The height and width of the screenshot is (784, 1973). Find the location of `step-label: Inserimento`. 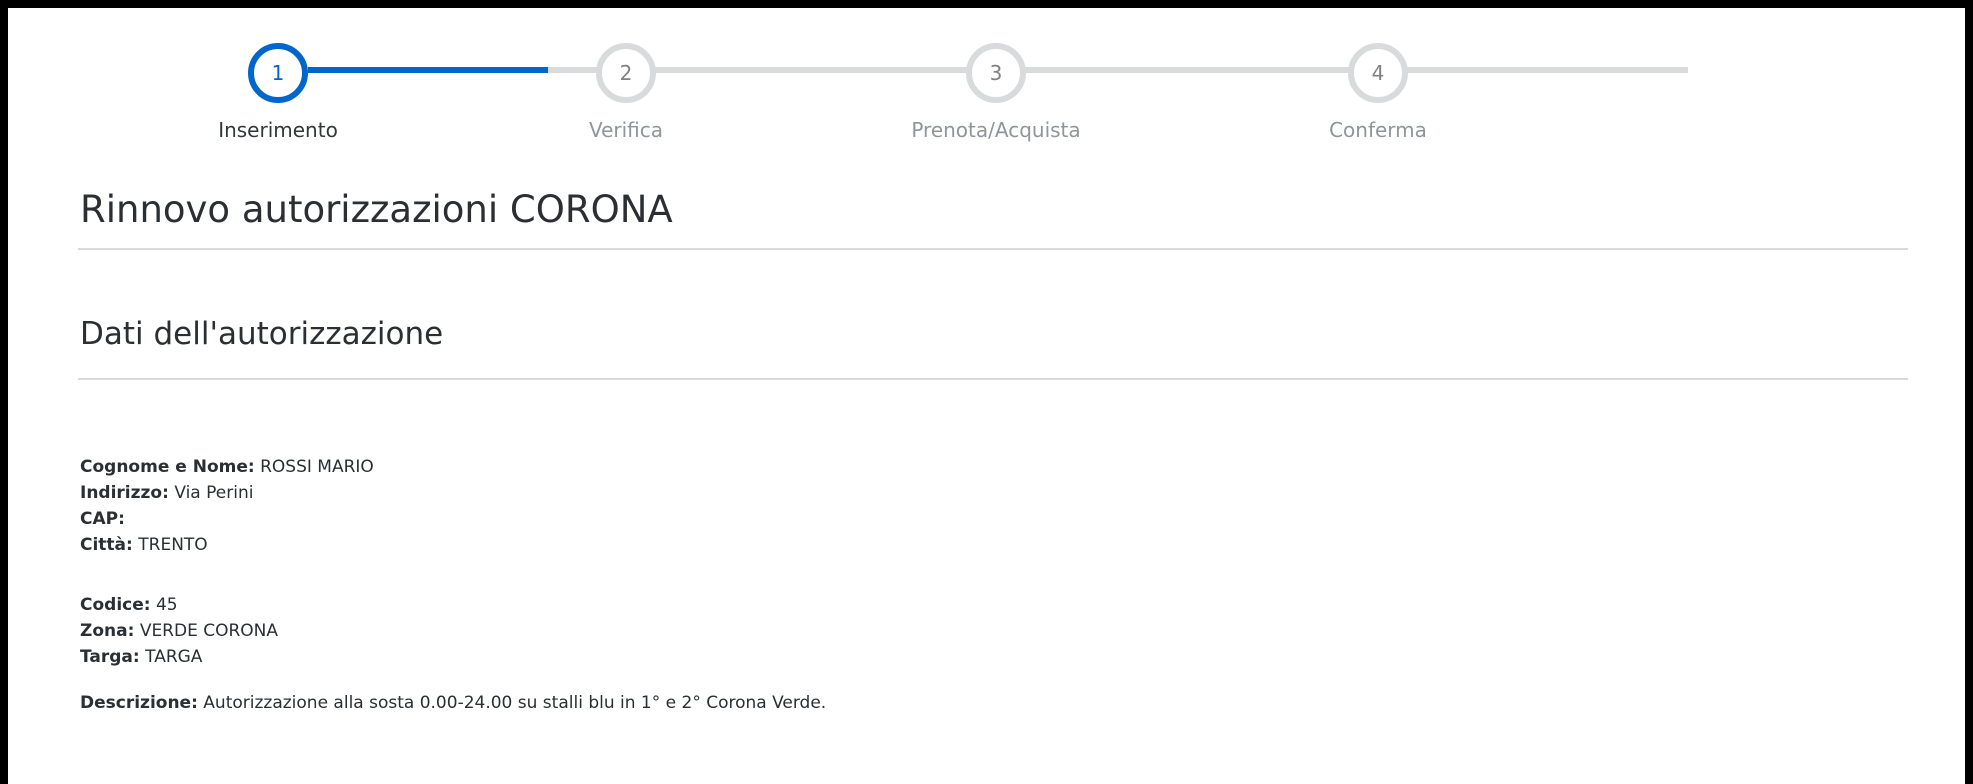

step-label: Inserimento is located at coordinates (278, 130).